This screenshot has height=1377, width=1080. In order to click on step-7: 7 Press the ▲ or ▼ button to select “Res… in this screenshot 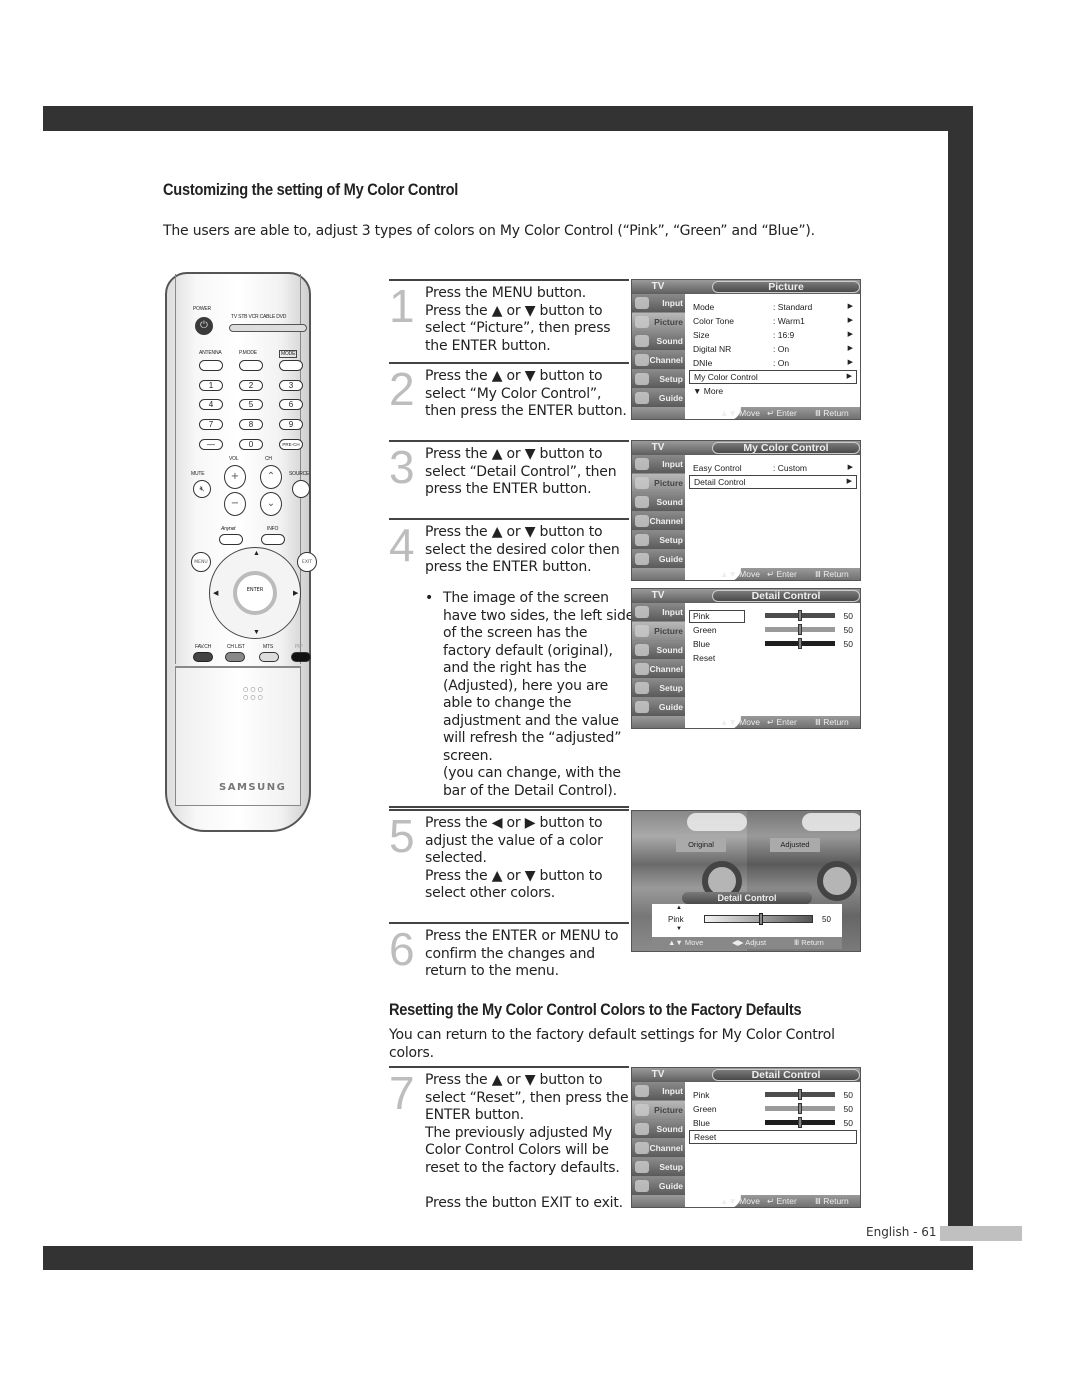, I will do `click(509, 1141)`.